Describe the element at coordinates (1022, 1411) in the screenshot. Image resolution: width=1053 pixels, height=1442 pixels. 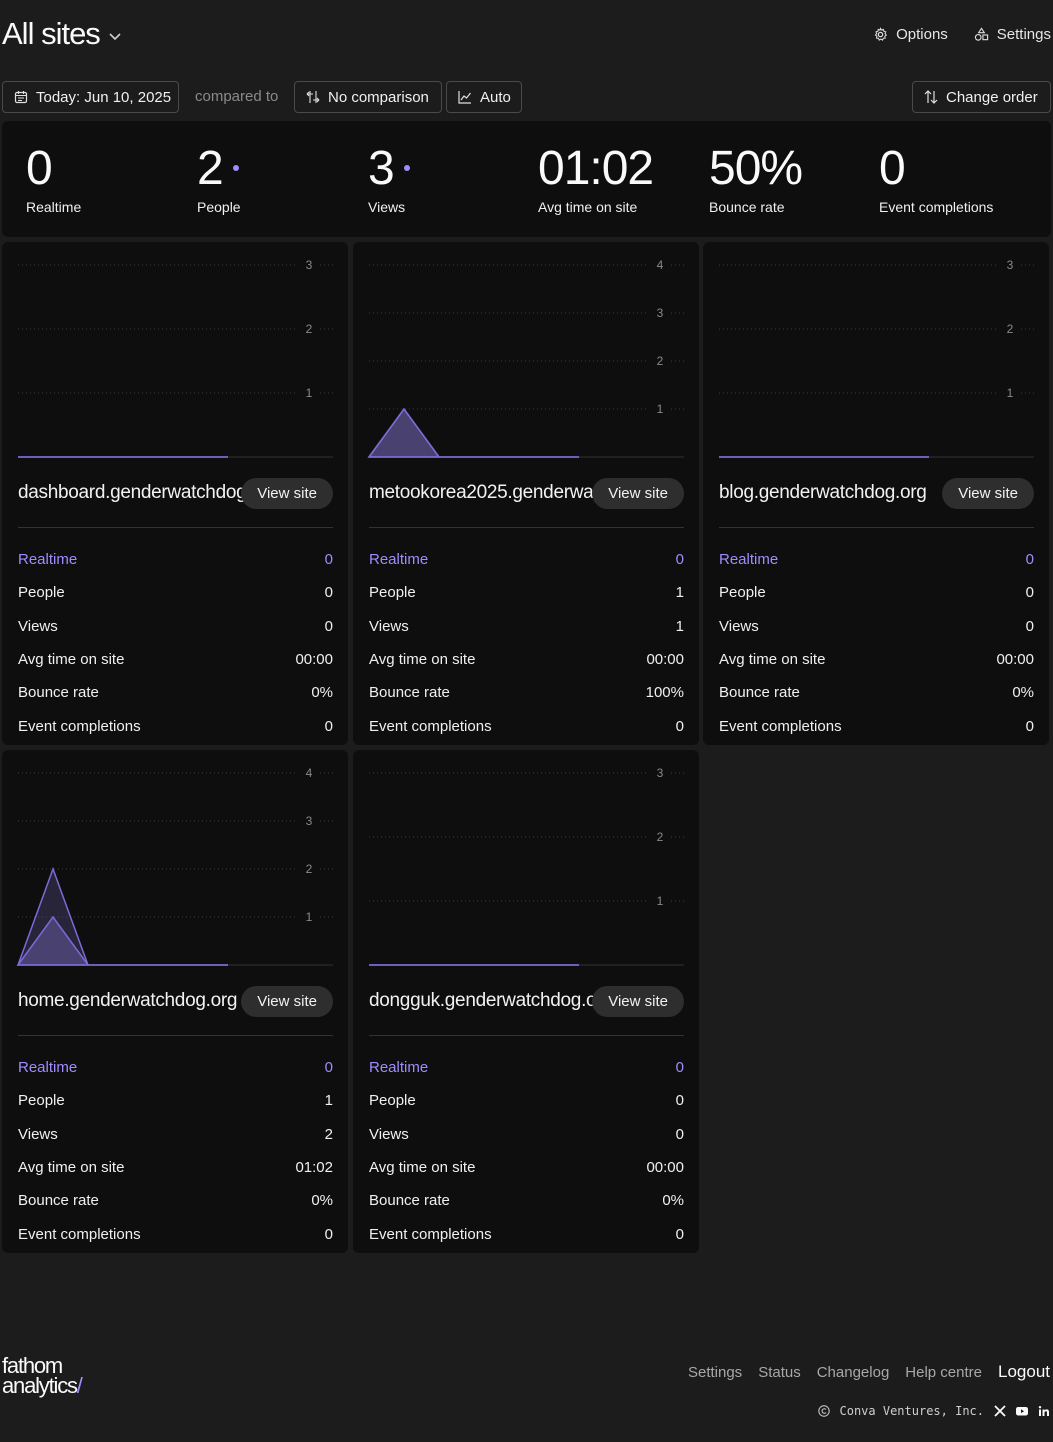
I see `youtube-icon` at that location.